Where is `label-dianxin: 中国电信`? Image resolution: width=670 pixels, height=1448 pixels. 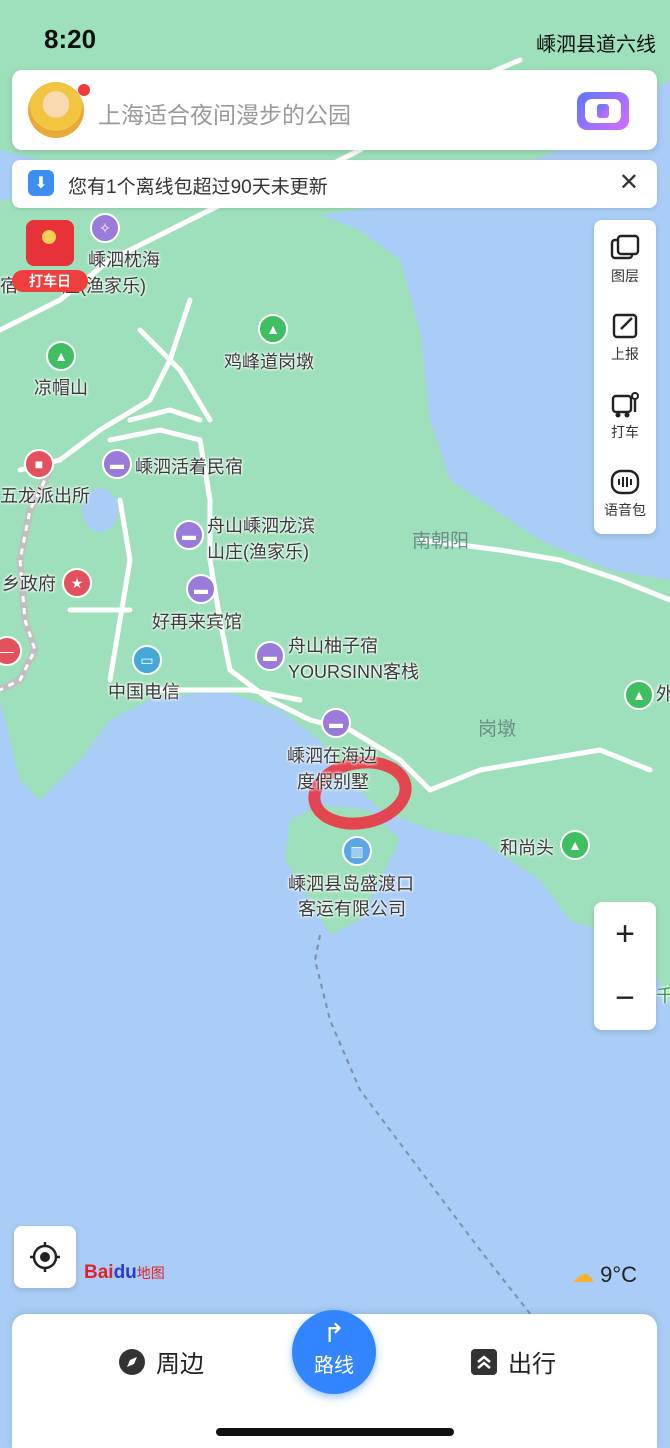 label-dianxin: 中国电信 is located at coordinates (144, 692).